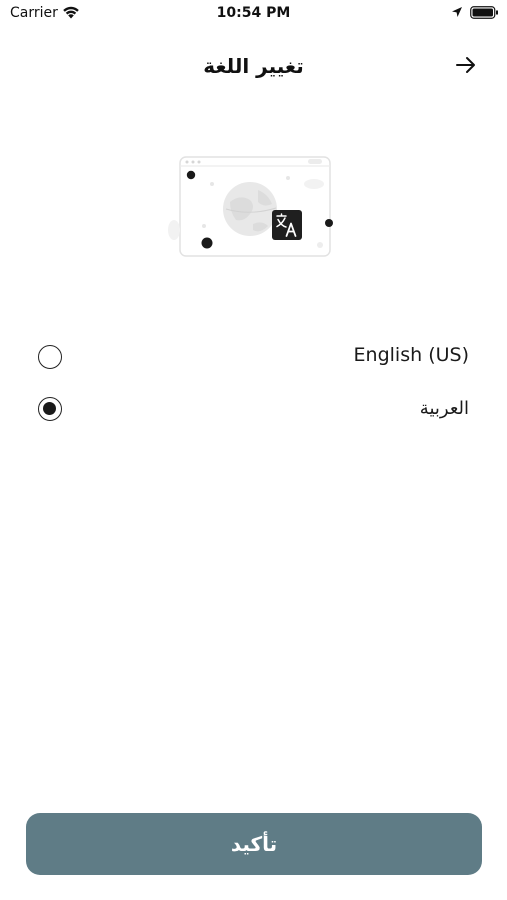  I want to click on radio-button-arabic, so click(50, 409).